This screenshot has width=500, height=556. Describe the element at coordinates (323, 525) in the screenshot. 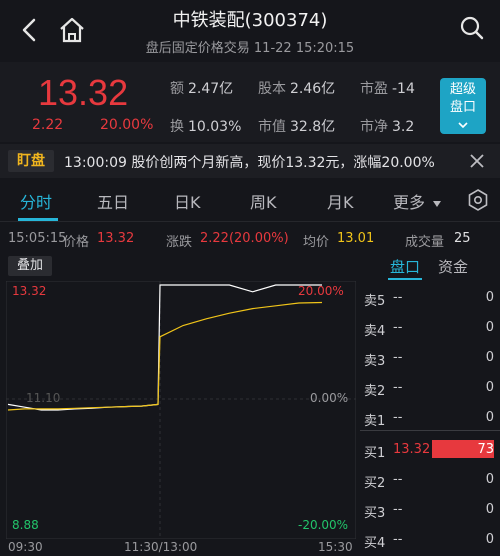

I see `pct-axis-bottom: -20.00%` at that location.